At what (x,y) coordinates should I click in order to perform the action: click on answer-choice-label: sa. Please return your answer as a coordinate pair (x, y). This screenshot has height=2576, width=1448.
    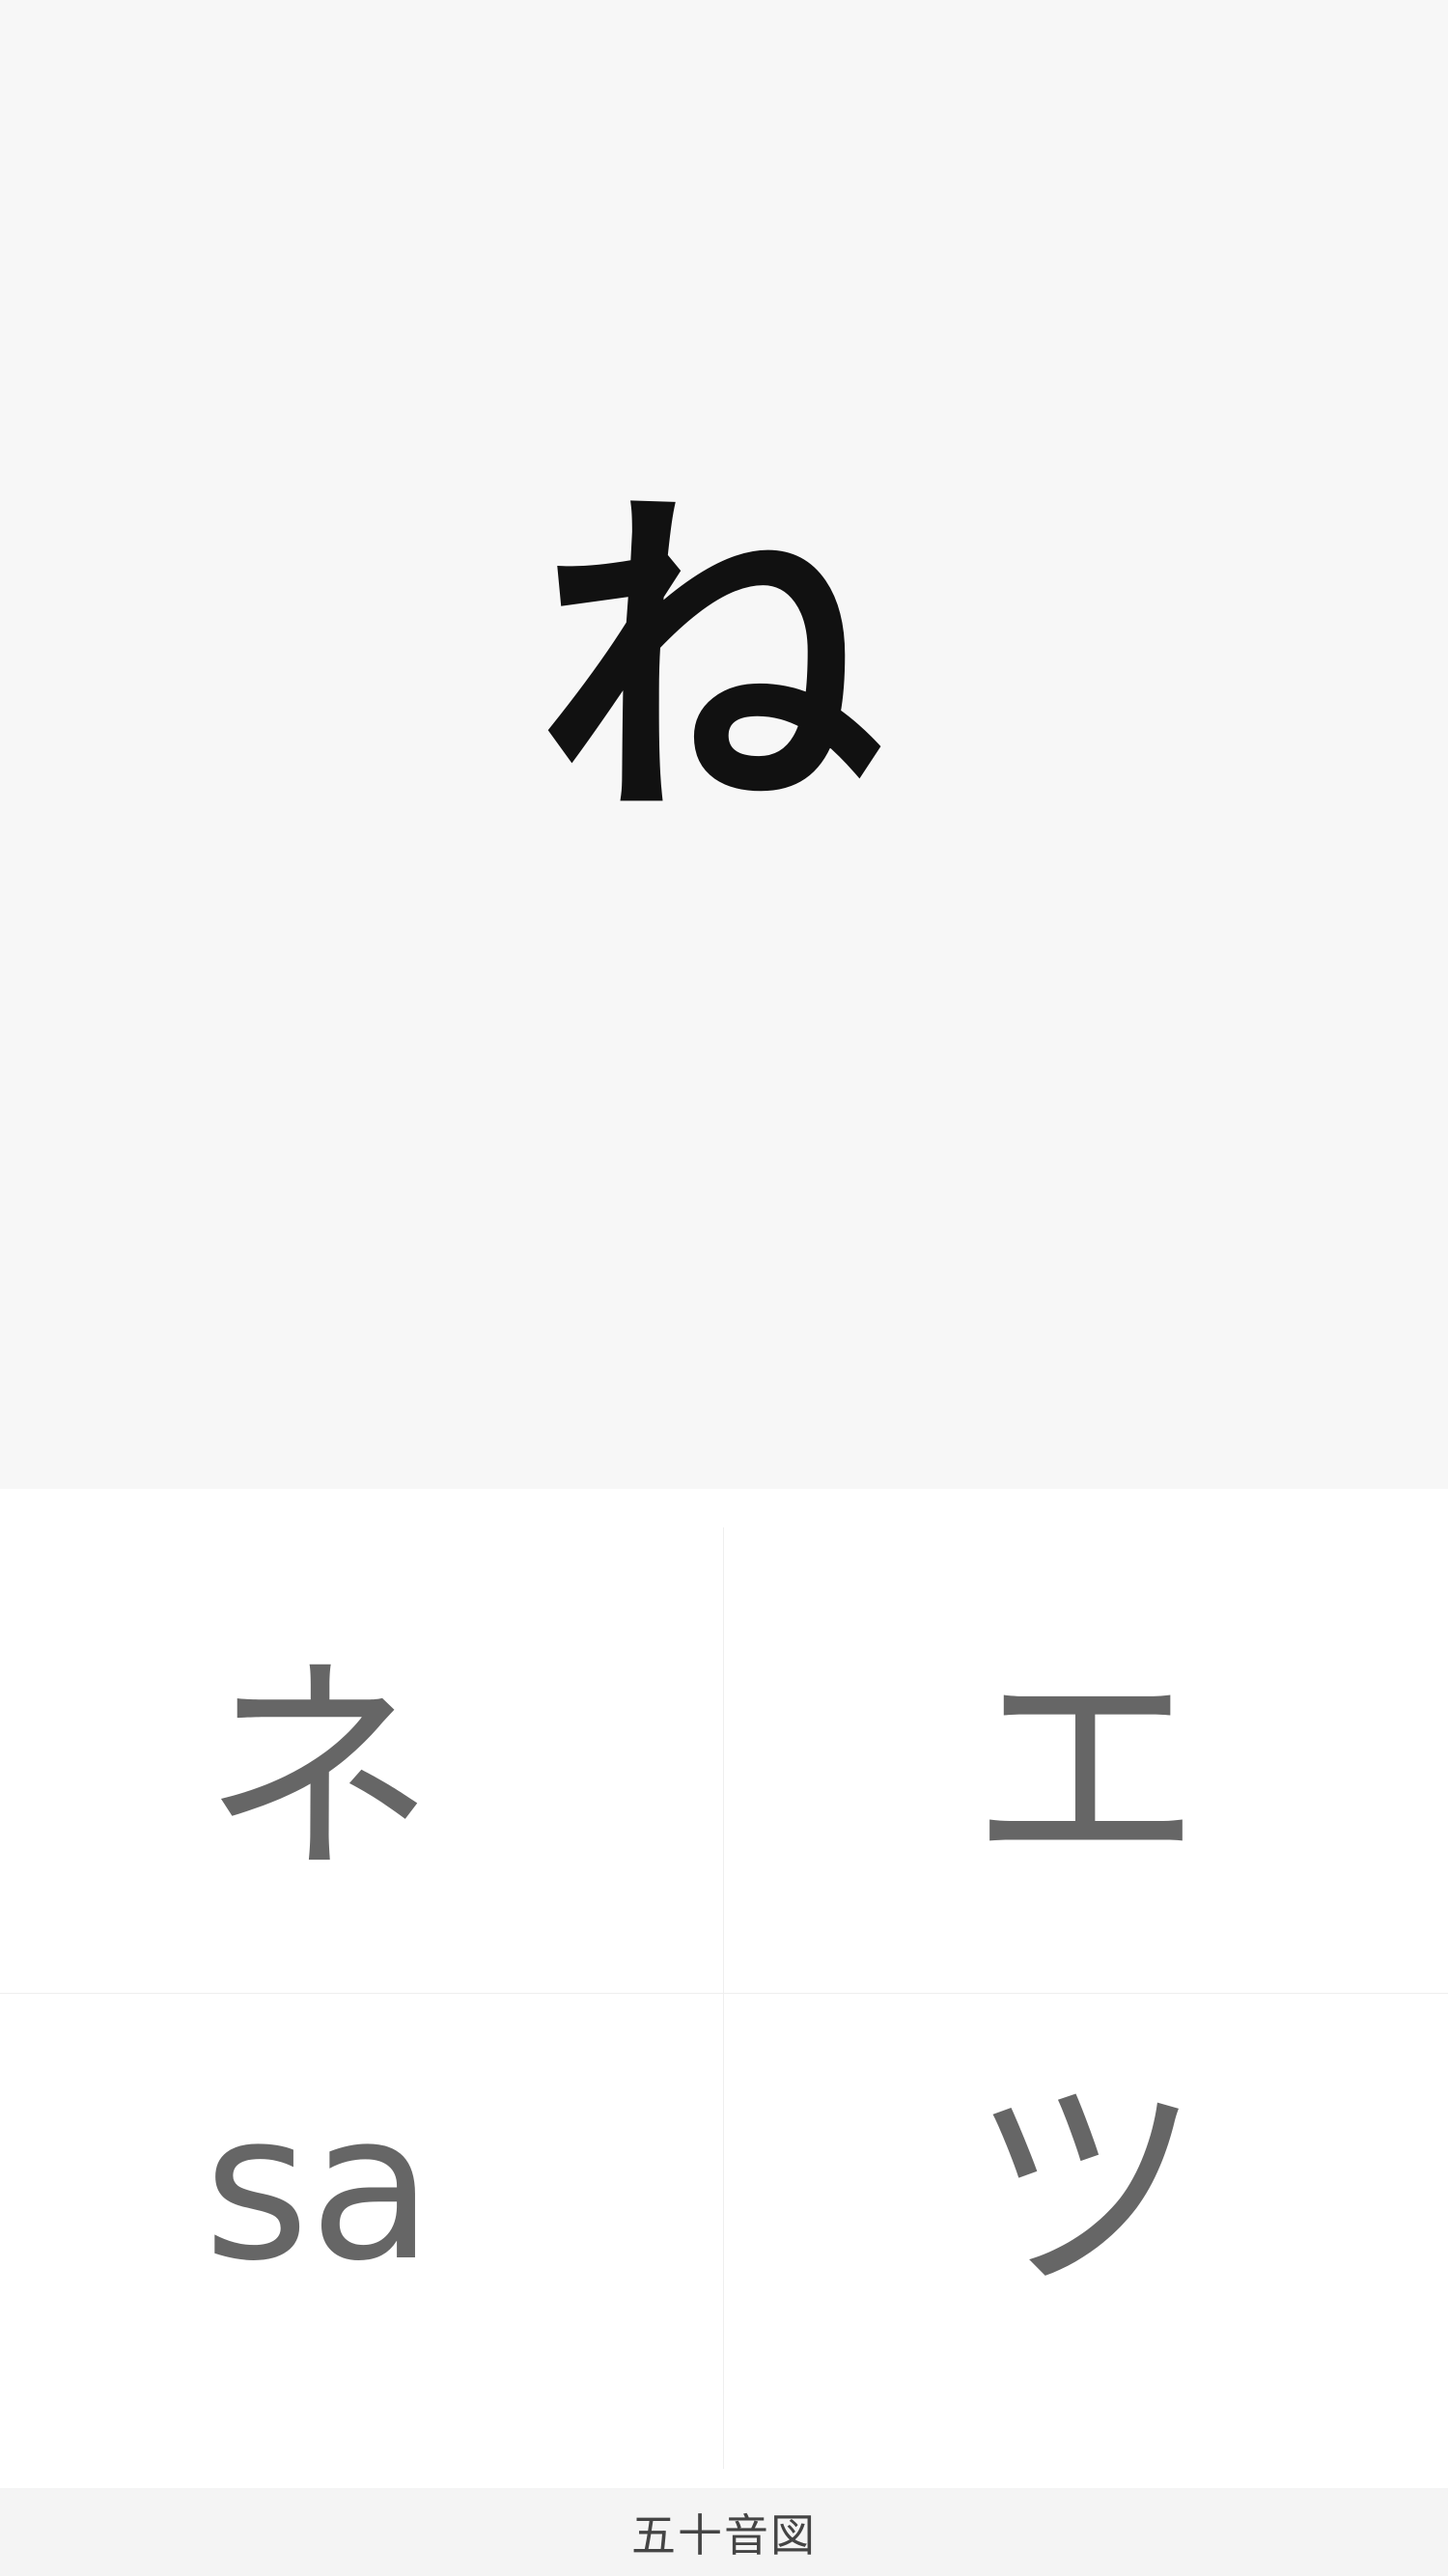
    Looking at the image, I should click on (319, 2187).